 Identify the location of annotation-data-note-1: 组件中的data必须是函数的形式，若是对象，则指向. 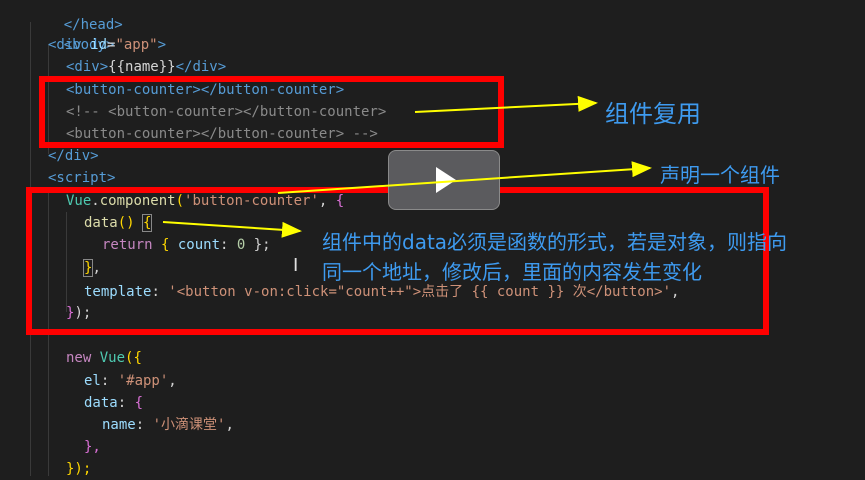
(555, 242).